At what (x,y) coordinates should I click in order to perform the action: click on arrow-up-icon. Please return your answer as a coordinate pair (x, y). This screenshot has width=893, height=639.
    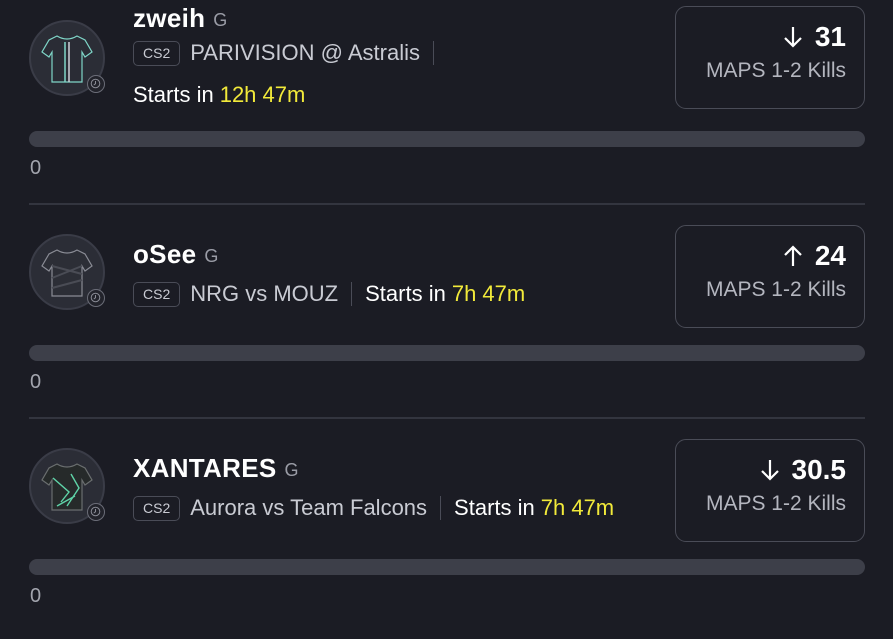
    Looking at the image, I should click on (793, 255).